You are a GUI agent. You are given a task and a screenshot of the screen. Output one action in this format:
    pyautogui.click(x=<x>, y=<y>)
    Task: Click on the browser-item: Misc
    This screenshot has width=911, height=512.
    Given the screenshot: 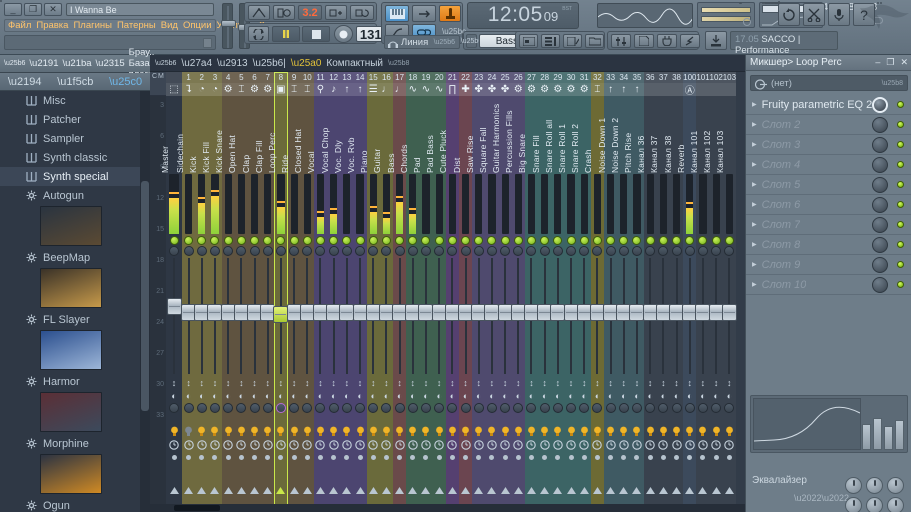 What is the action you would take?
    pyautogui.click(x=75, y=100)
    